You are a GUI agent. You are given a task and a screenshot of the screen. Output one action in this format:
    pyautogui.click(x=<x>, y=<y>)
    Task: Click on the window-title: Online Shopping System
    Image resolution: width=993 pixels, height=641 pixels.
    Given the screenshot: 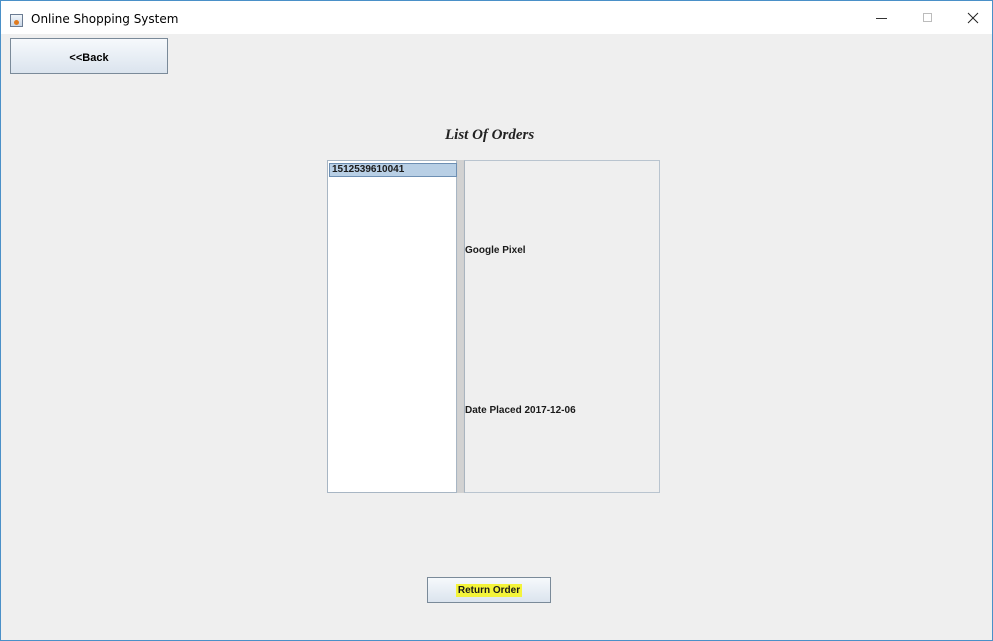 What is the action you would take?
    pyautogui.click(x=105, y=19)
    